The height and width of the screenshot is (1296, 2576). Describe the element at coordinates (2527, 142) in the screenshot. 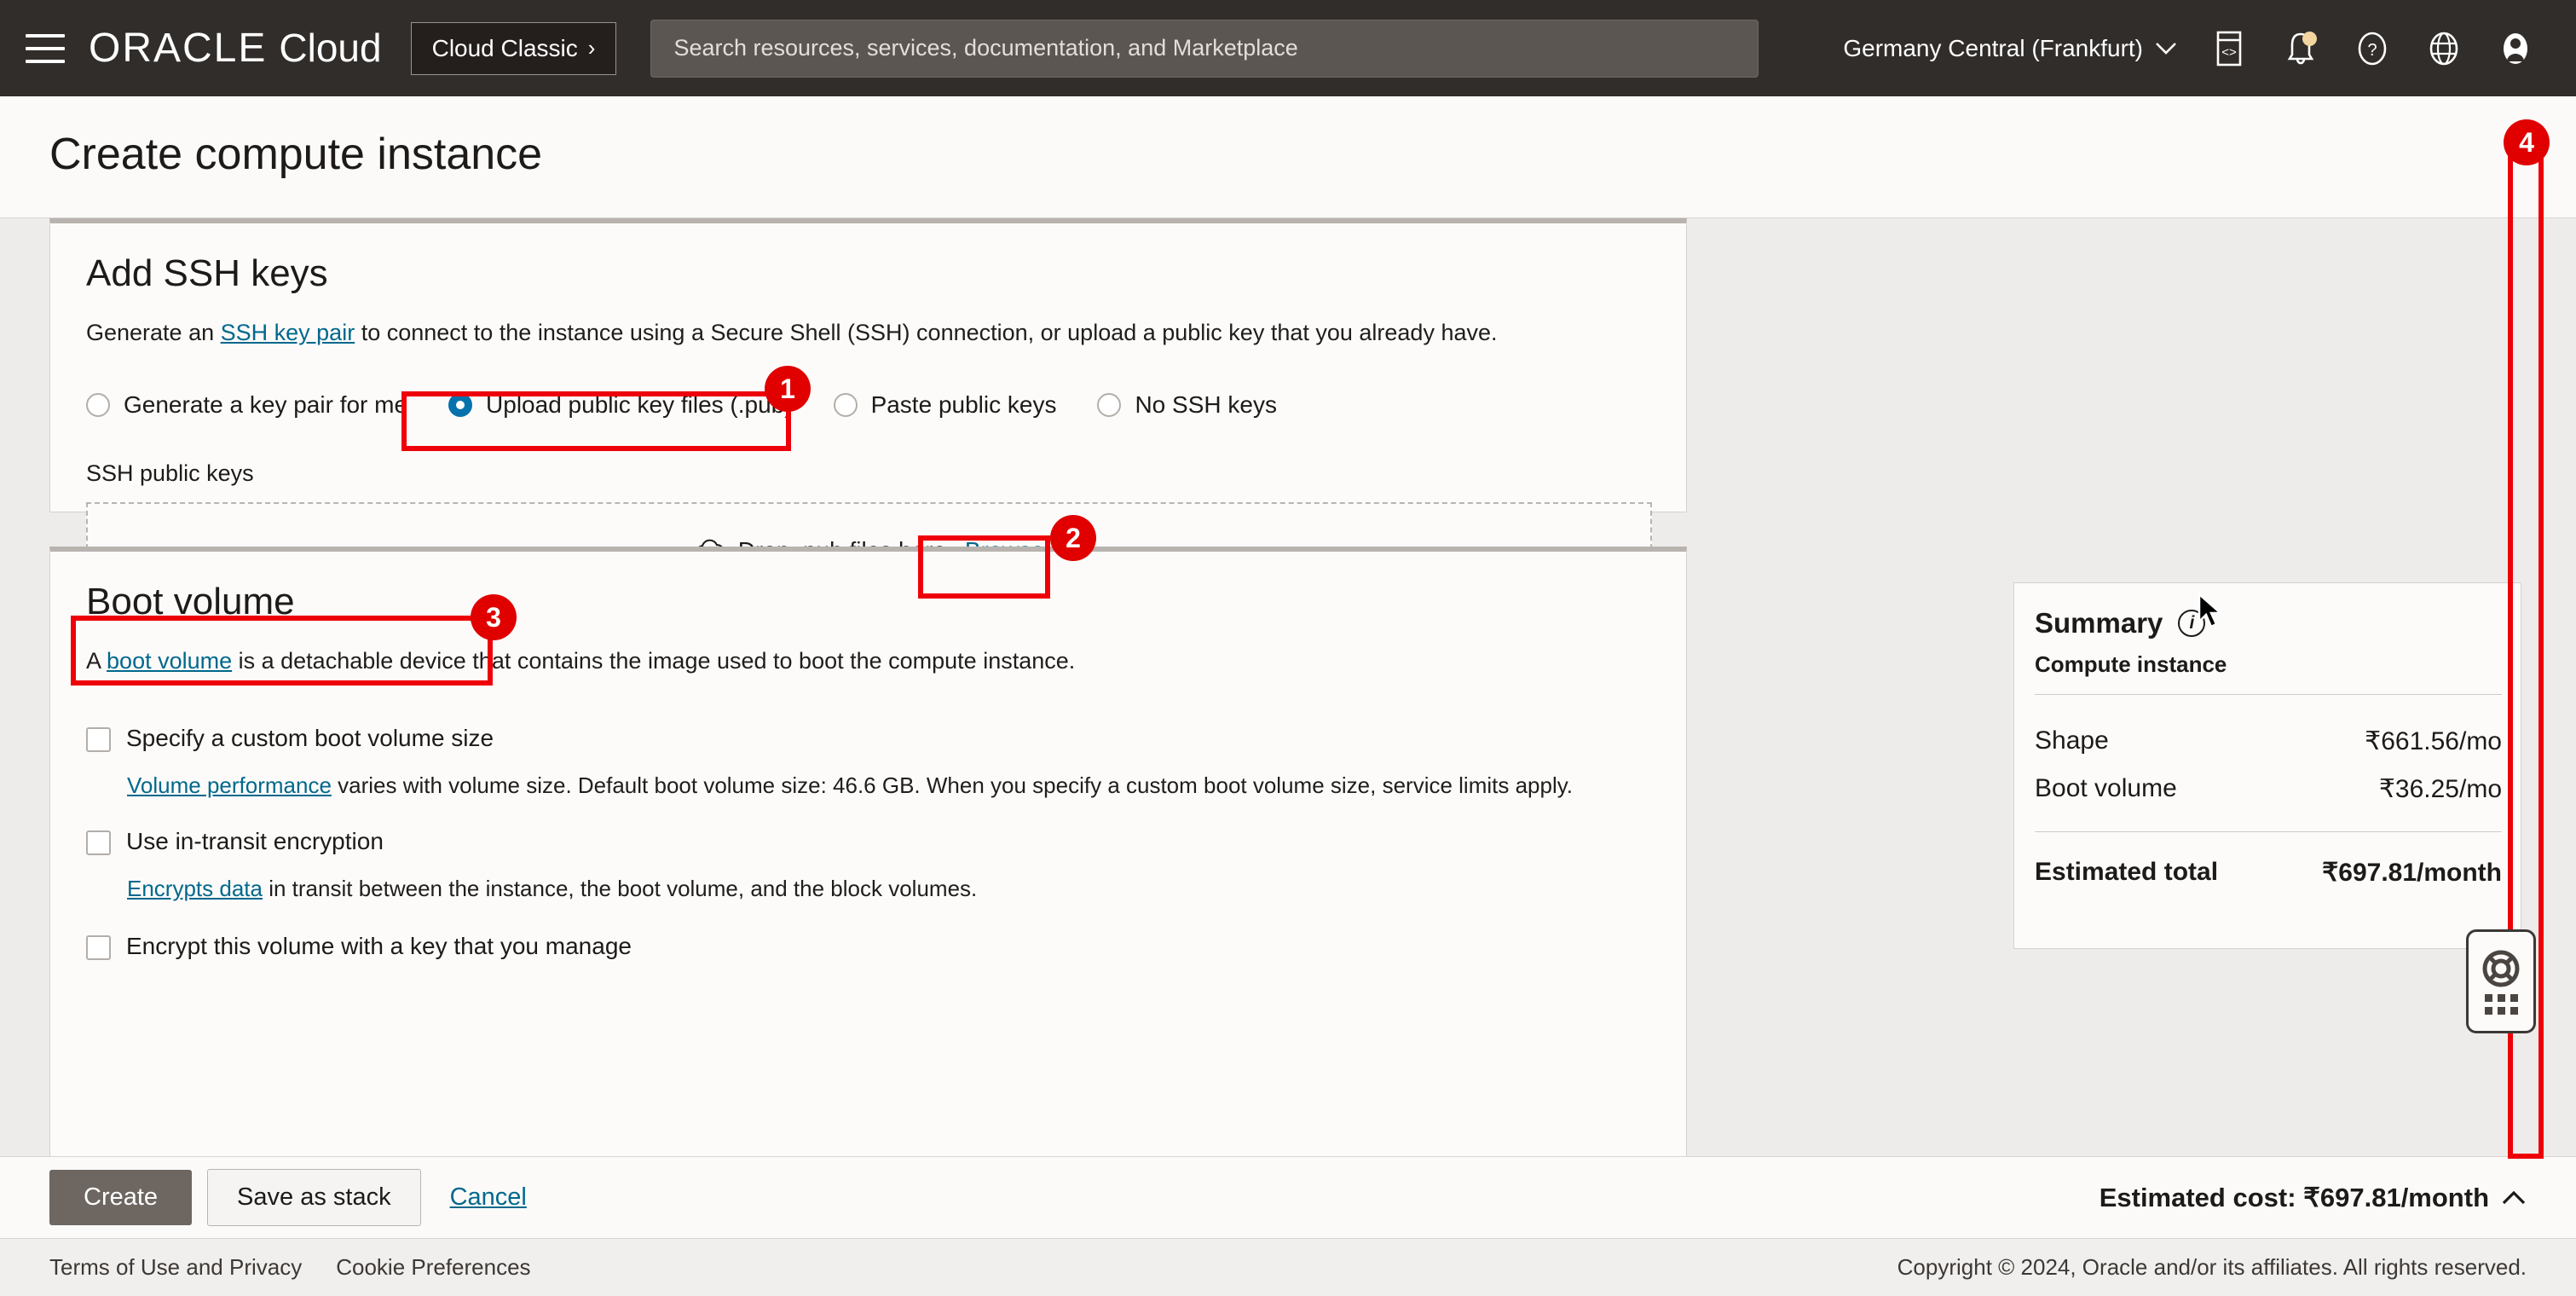

I see `annotation-marker-4: 4` at that location.